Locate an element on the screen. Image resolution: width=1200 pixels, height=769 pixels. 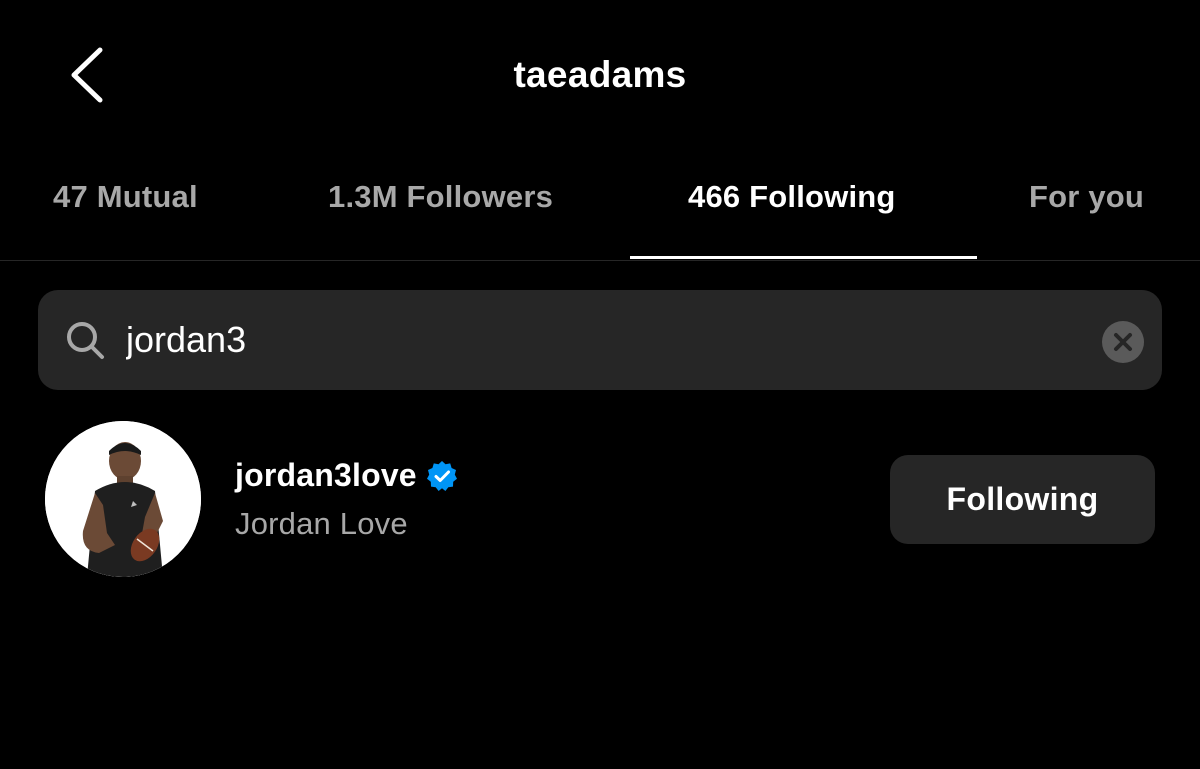
search-input is located at coordinates (596, 340).